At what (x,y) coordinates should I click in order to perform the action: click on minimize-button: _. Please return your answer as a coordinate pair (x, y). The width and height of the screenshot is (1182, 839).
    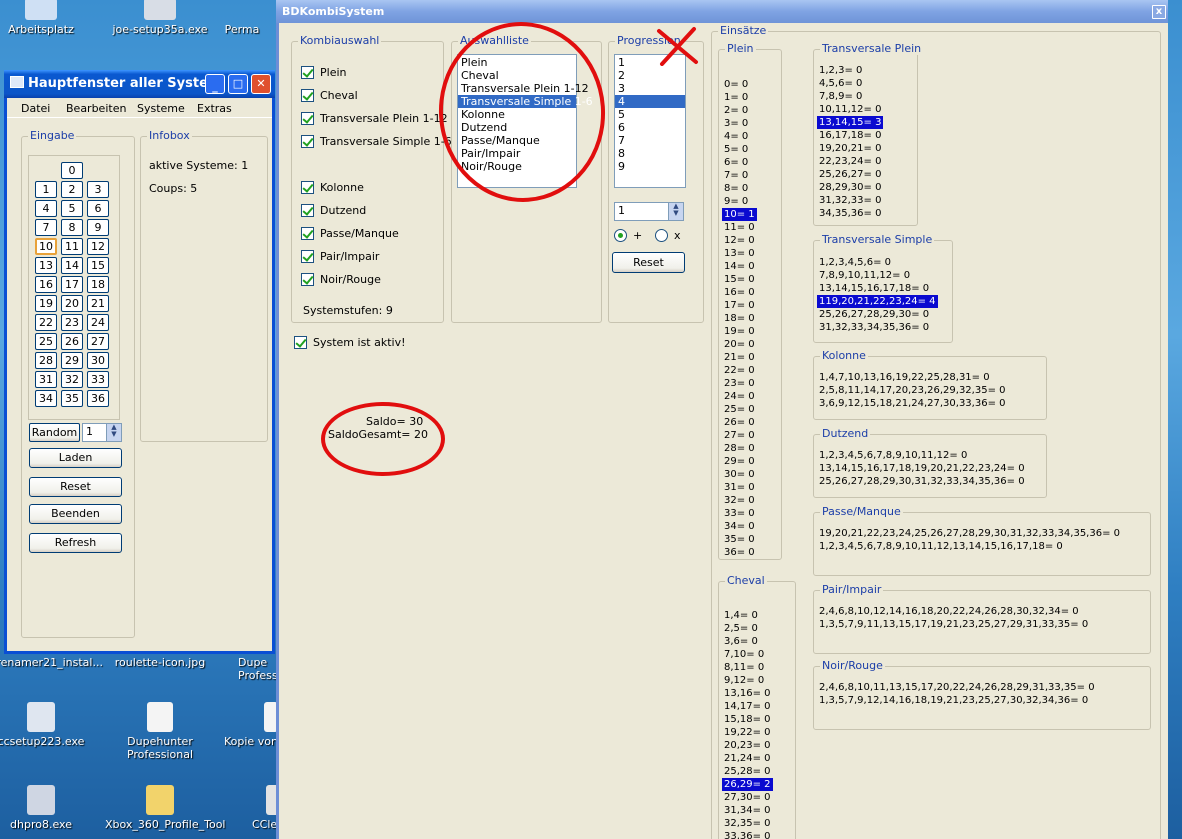
    Looking at the image, I should click on (215, 84).